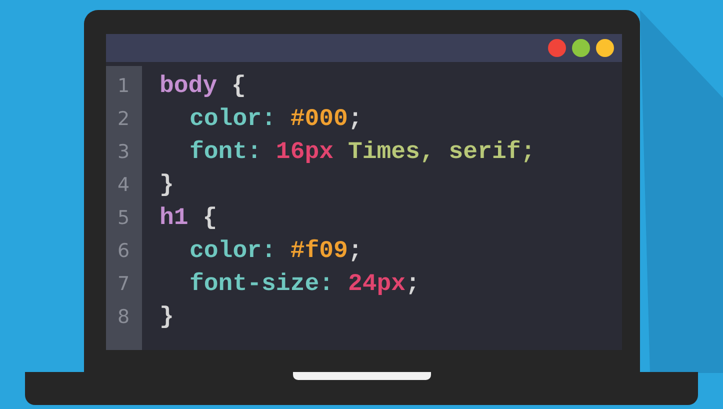 The image size is (723, 409). Describe the element at coordinates (123, 317) in the screenshot. I see `line-number: 8` at that location.